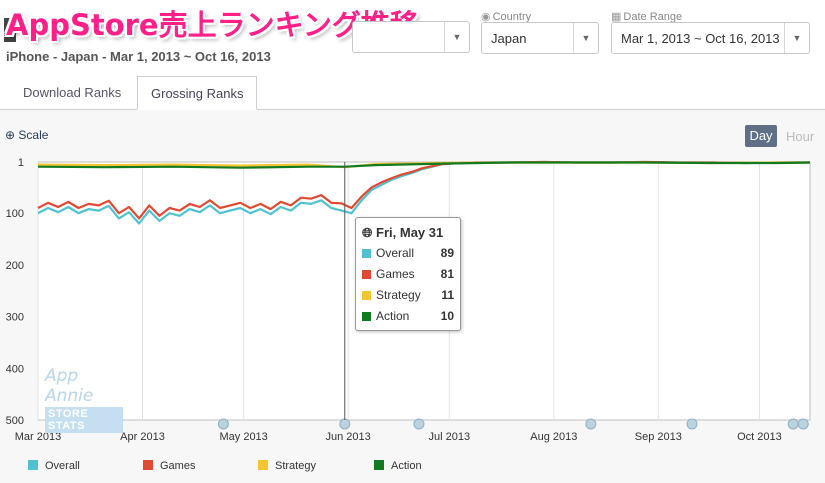  I want to click on y-tick-label: 100, so click(15, 214).